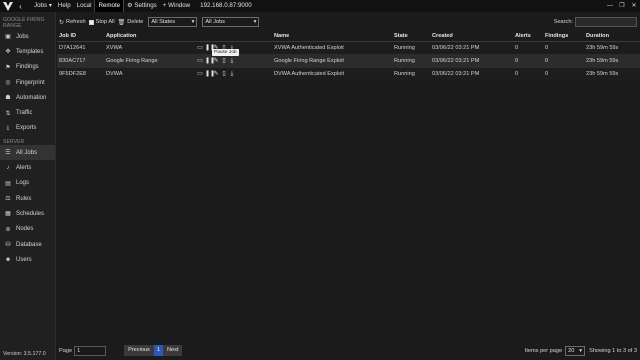 Image resolution: width=640 pixels, height=360 pixels. What do you see at coordinates (25, 229) in the screenshot?
I see `sidebar-item-label: Nodes` at bounding box center [25, 229].